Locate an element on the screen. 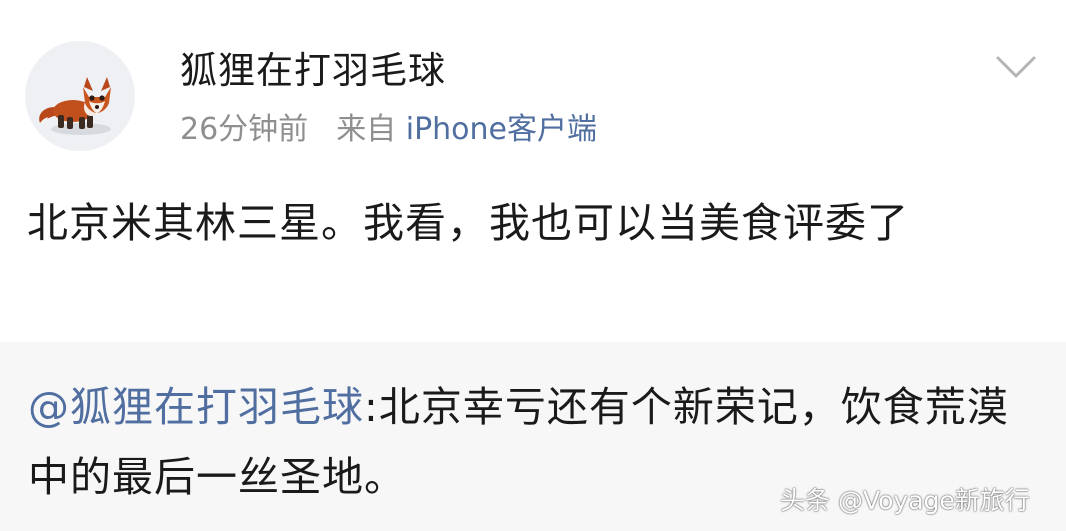 This screenshot has width=1066, height=531. post-time: 26分钟前 is located at coordinates (244, 129).